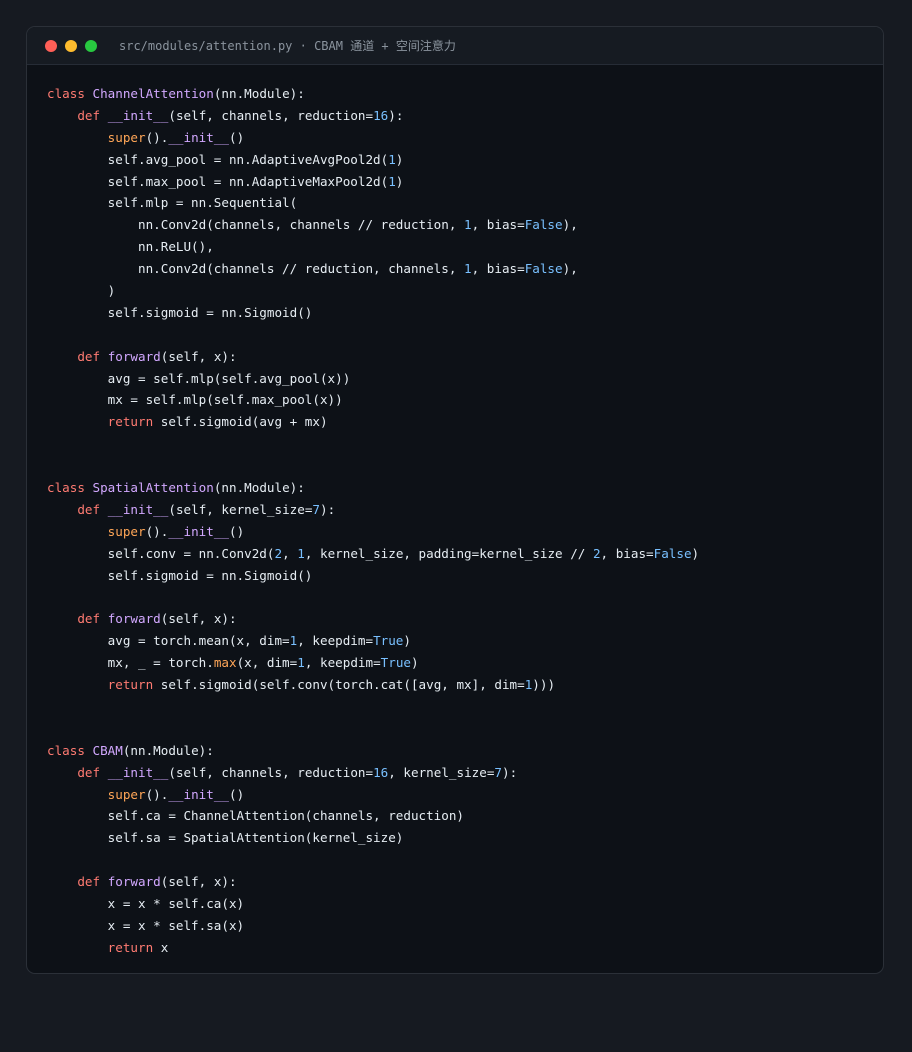 The width and height of the screenshot is (912, 1052). I want to click on code-token-plain: self.avg_pool = nn.AdaptiveAvgPool2d(, so click(218, 159).